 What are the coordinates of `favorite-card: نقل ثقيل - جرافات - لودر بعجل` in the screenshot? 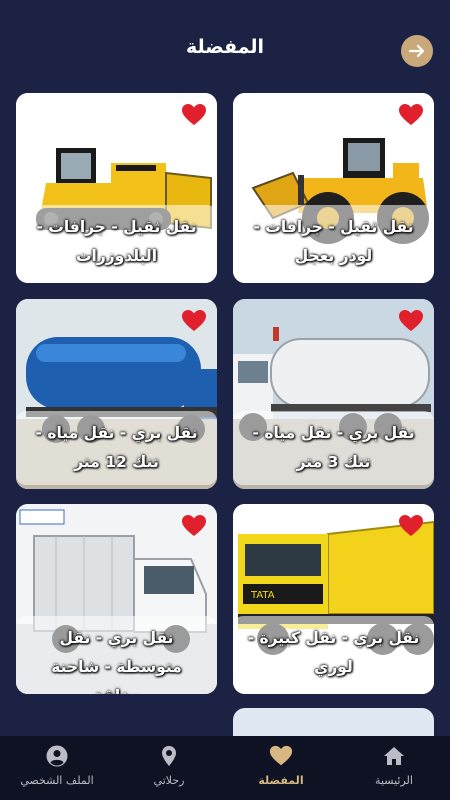 It's located at (333, 188).